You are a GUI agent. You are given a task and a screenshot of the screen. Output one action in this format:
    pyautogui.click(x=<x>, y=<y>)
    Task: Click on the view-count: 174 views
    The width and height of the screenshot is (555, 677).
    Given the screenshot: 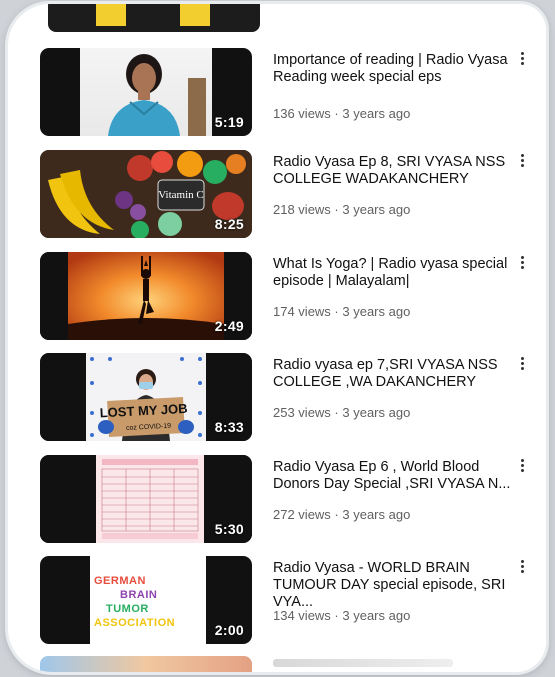 What is the action you would take?
    pyautogui.click(x=302, y=311)
    